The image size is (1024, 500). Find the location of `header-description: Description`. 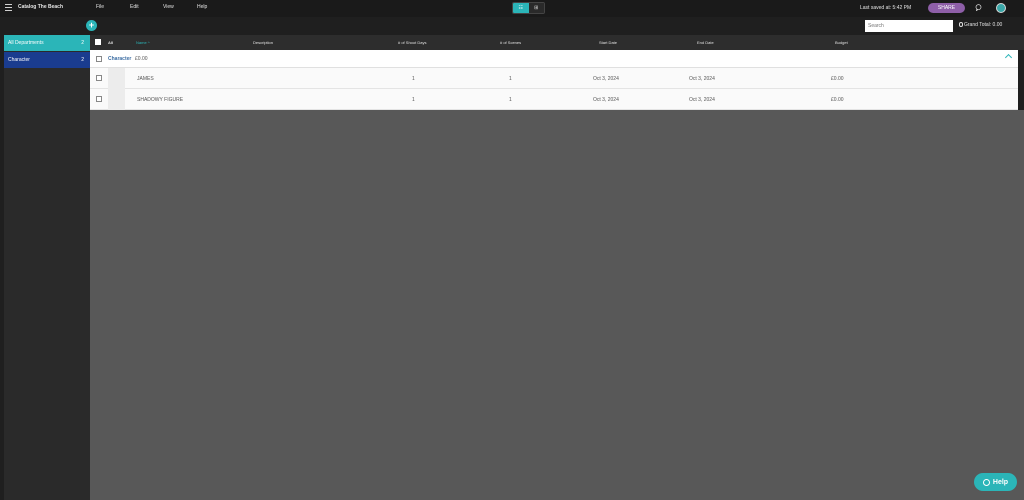

header-description: Description is located at coordinates (263, 42).